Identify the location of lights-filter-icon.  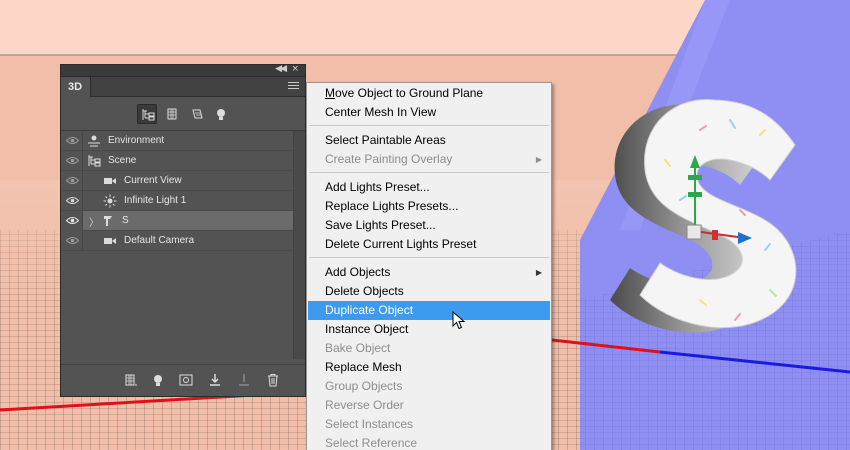
(221, 114).